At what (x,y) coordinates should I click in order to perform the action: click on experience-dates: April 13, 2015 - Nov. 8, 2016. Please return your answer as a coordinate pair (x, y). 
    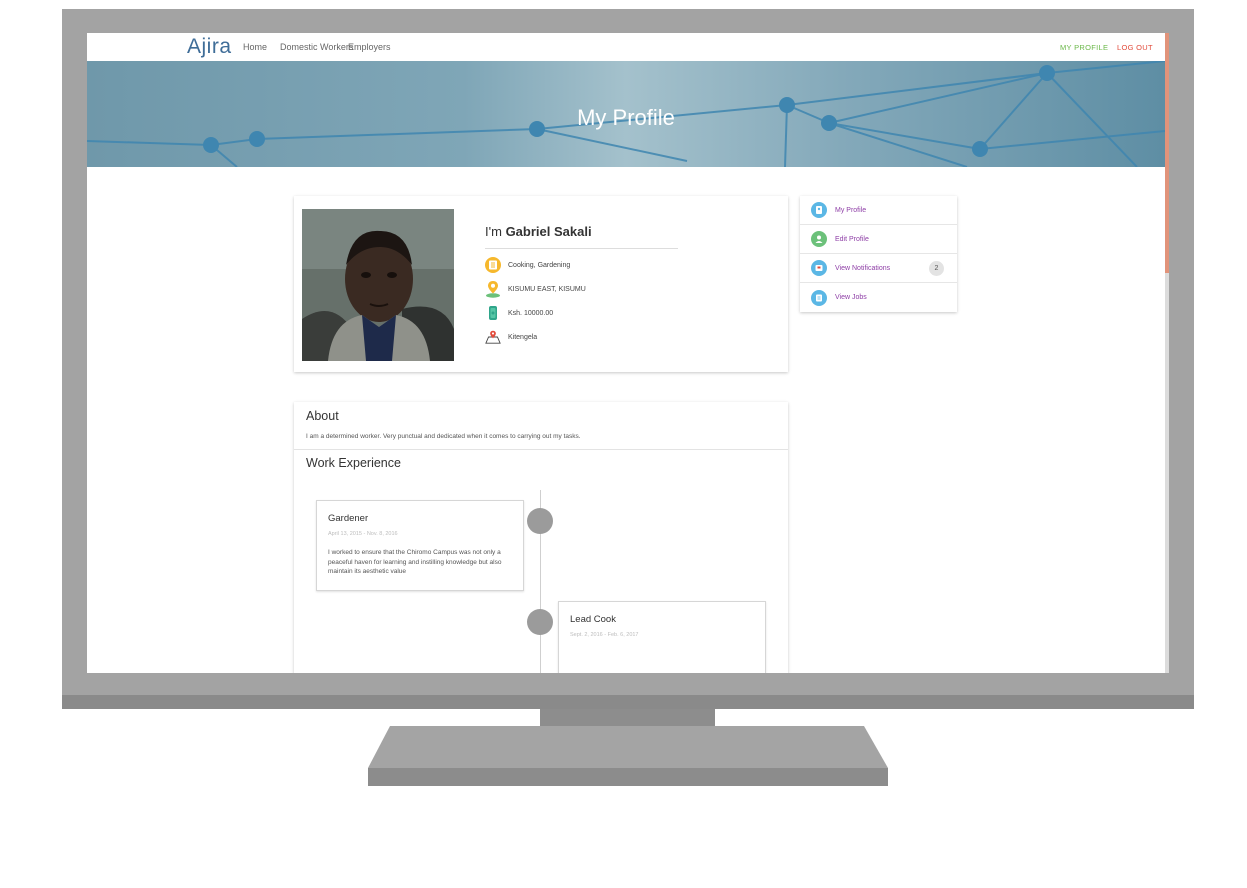
    Looking at the image, I should click on (363, 534).